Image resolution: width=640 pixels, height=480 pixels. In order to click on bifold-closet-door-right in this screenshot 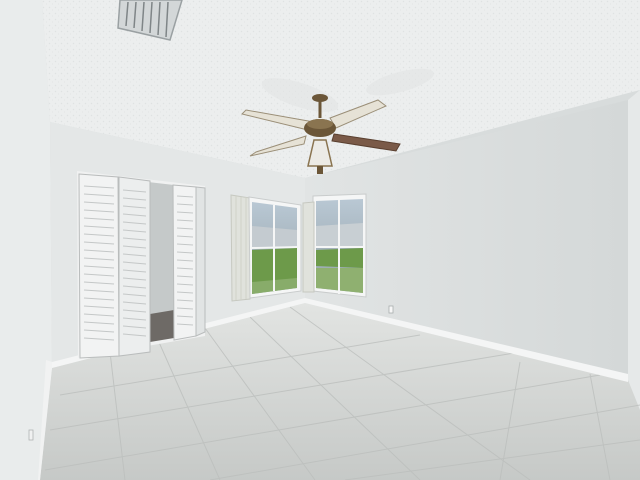, I will do `click(189, 262)`.